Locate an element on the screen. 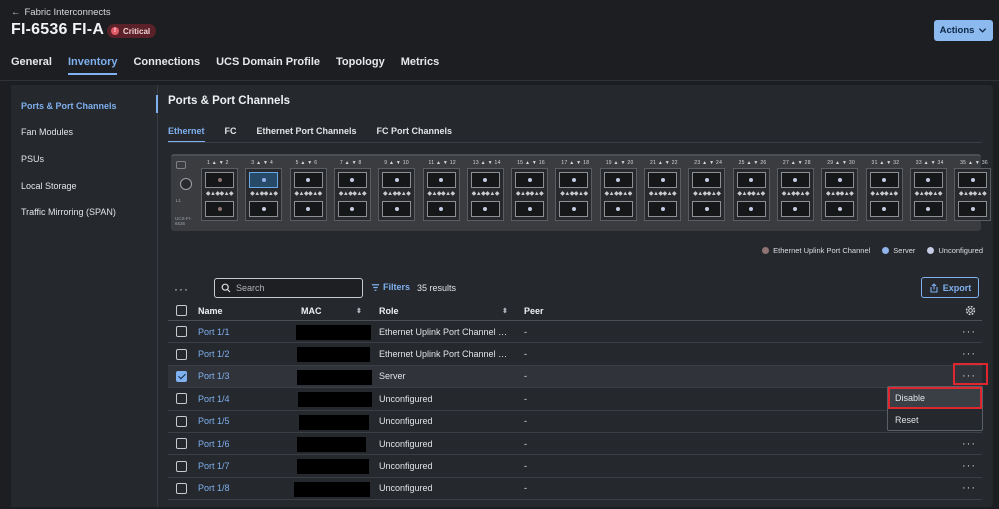 This screenshot has height=509, width=999. subtab-fc: FC is located at coordinates (231, 133).